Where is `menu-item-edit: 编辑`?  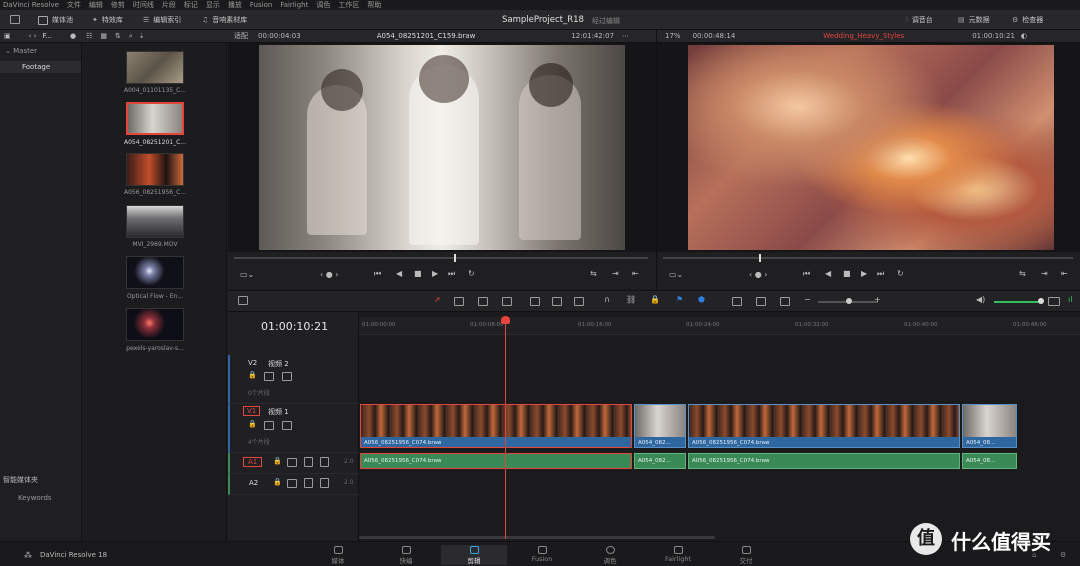
menu-item-edit: 编辑 is located at coordinates (96, 5).